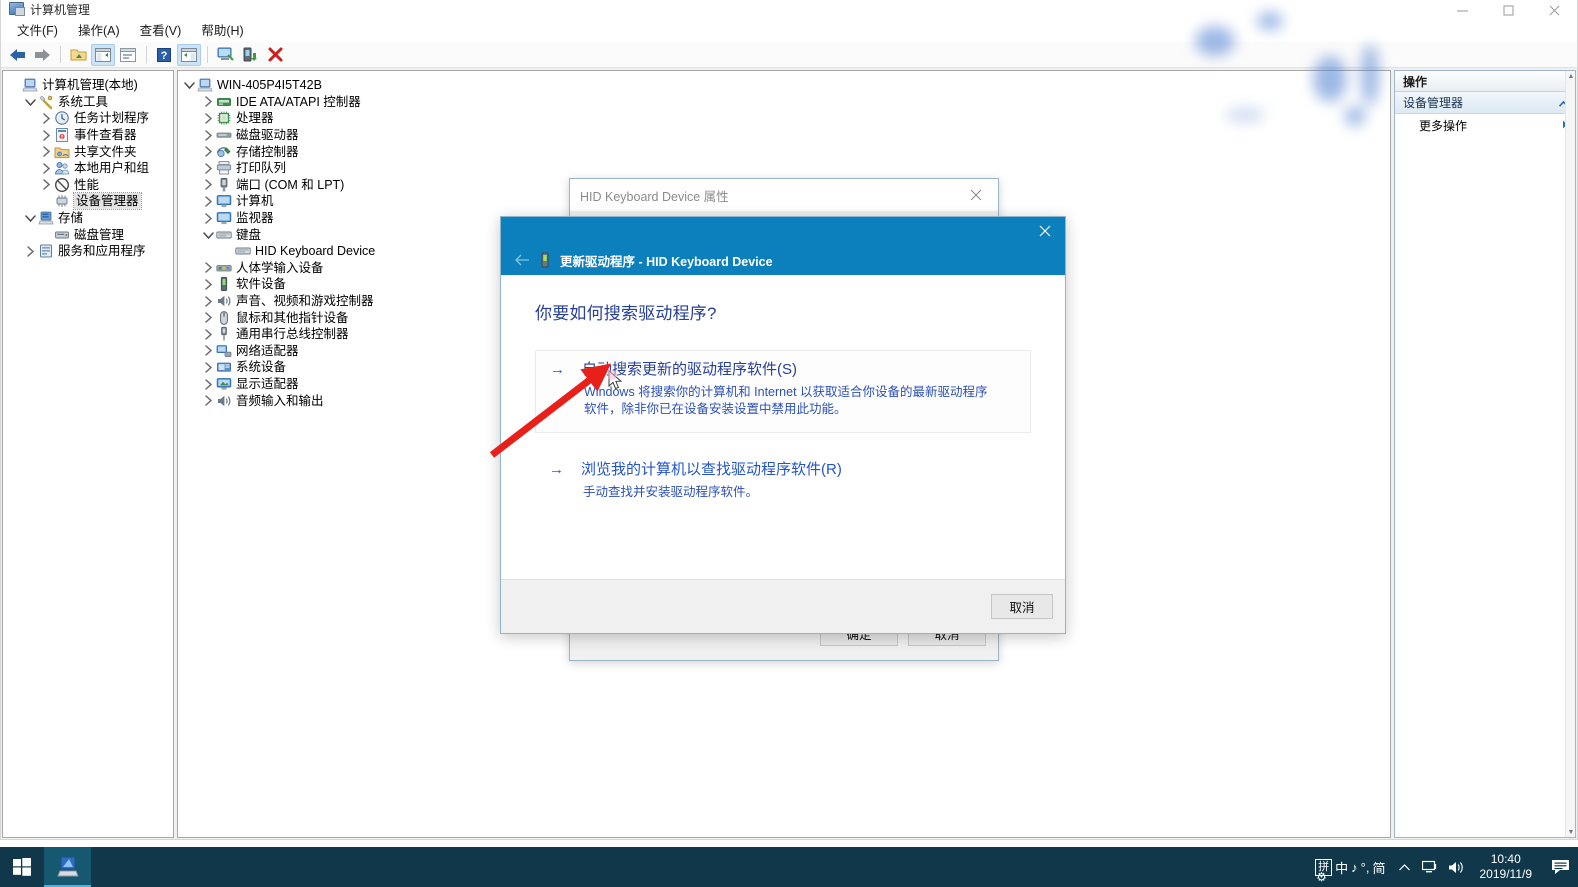 This screenshot has width=1578, height=887. I want to click on ime-symbol: °,, so click(1365, 867).